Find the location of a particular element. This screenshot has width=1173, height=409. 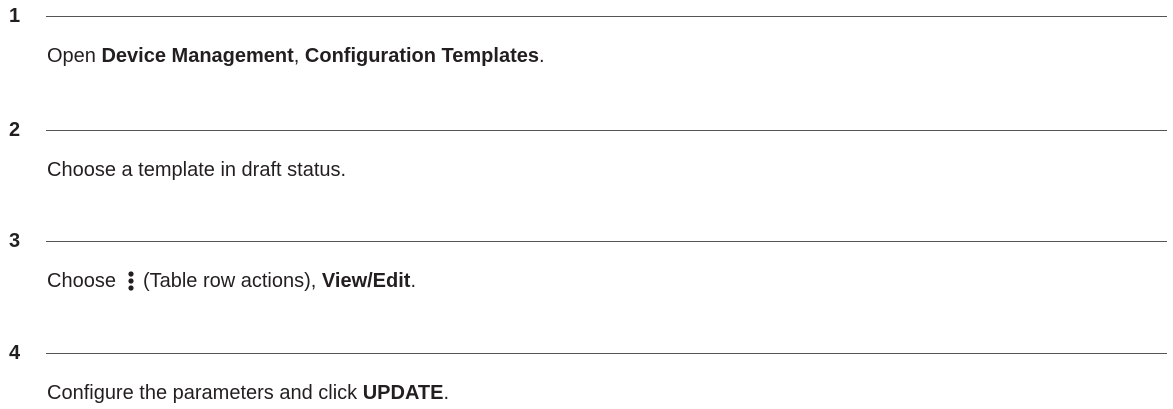

menu-path-view-edit: View/Edit is located at coordinates (366, 281).